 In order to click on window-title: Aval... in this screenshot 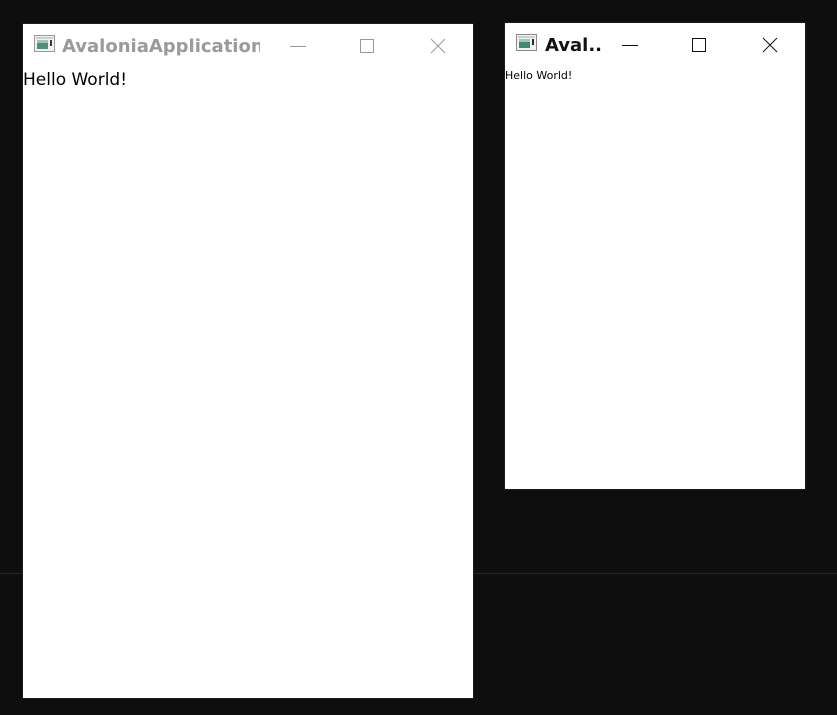, I will do `click(573, 45)`.